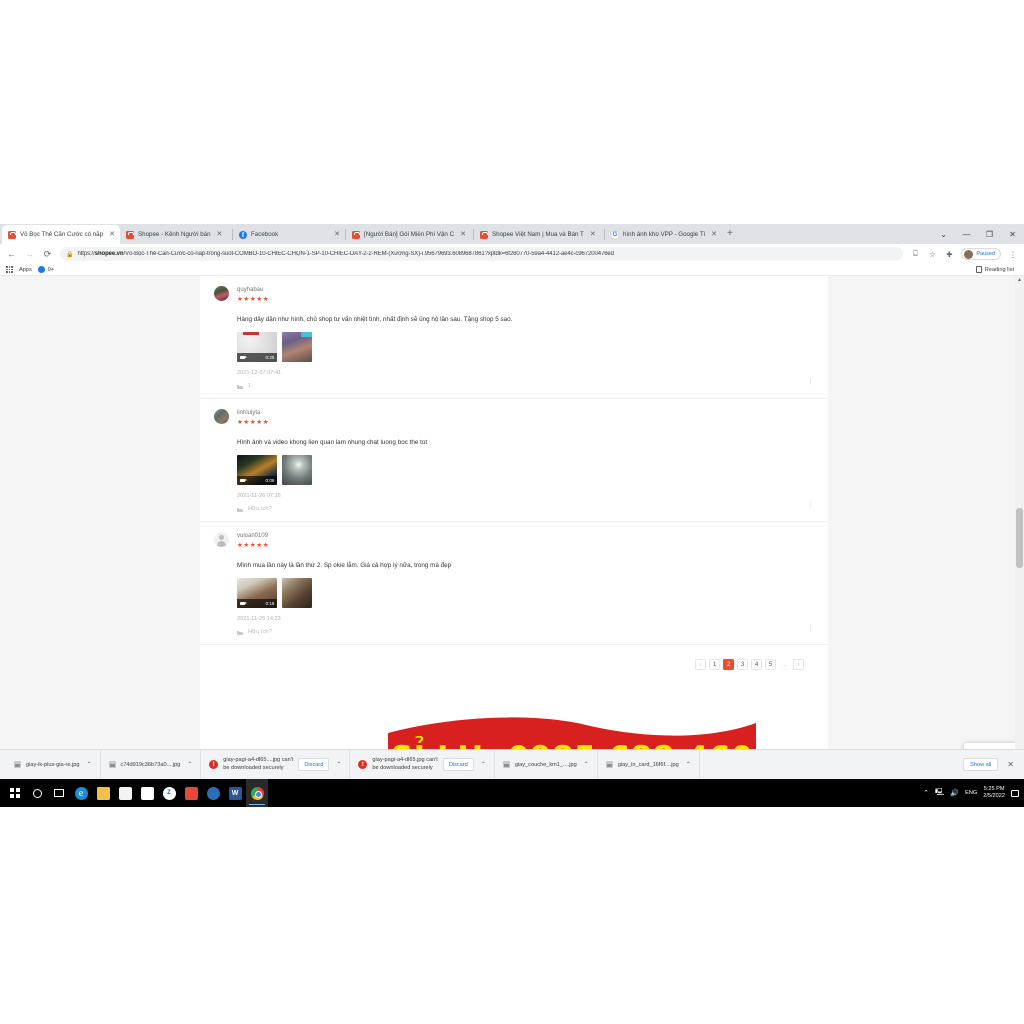 The width and height of the screenshot is (1024, 1024). I want to click on taskbar-app-zalo: Z, so click(169, 793).